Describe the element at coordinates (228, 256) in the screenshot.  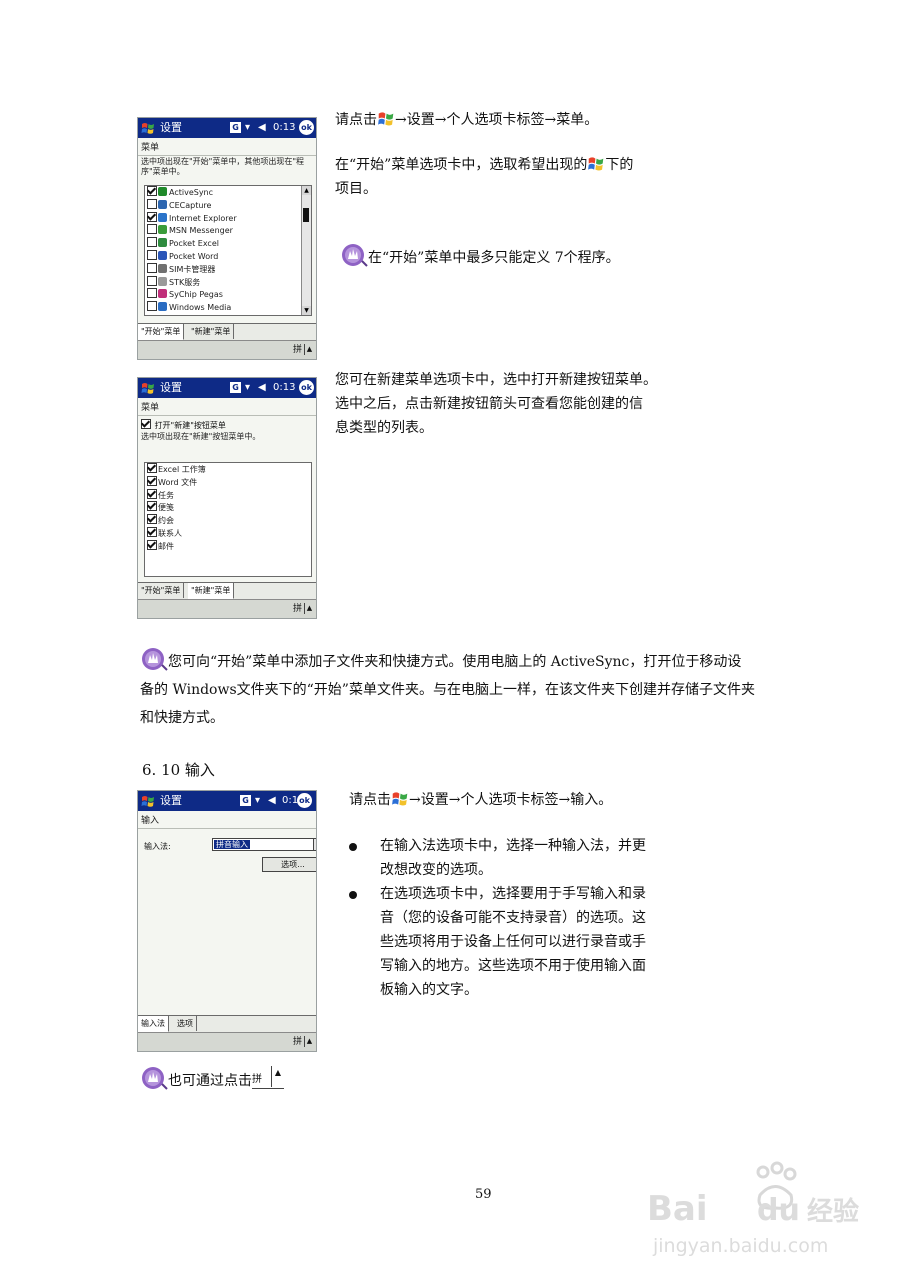
I see `list-item: Pocket Word` at that location.